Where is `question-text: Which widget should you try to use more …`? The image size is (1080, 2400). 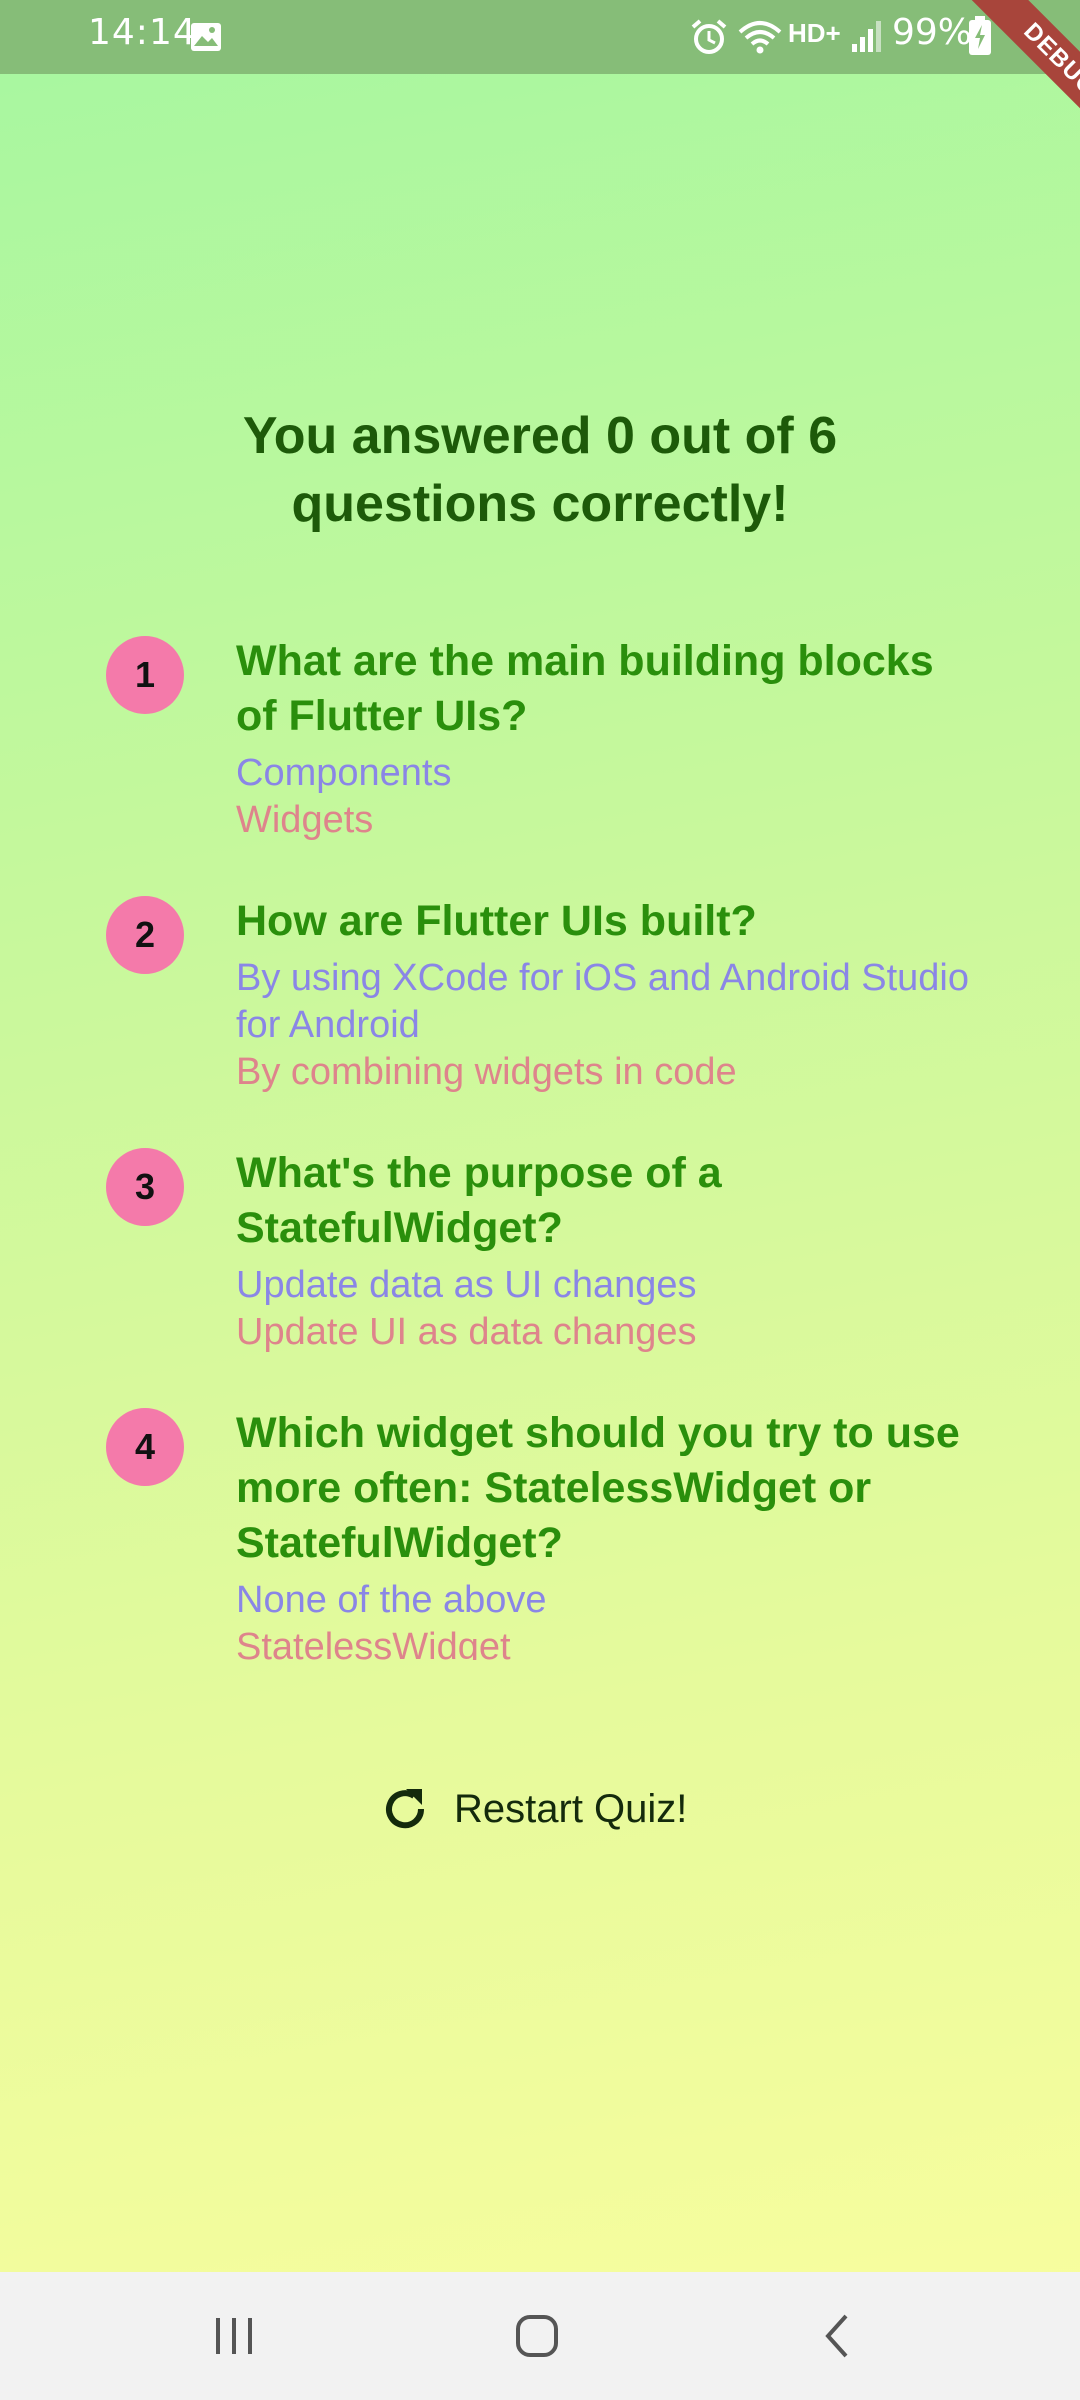 question-text: Which widget should you try to use more … is located at coordinates (598, 1488).